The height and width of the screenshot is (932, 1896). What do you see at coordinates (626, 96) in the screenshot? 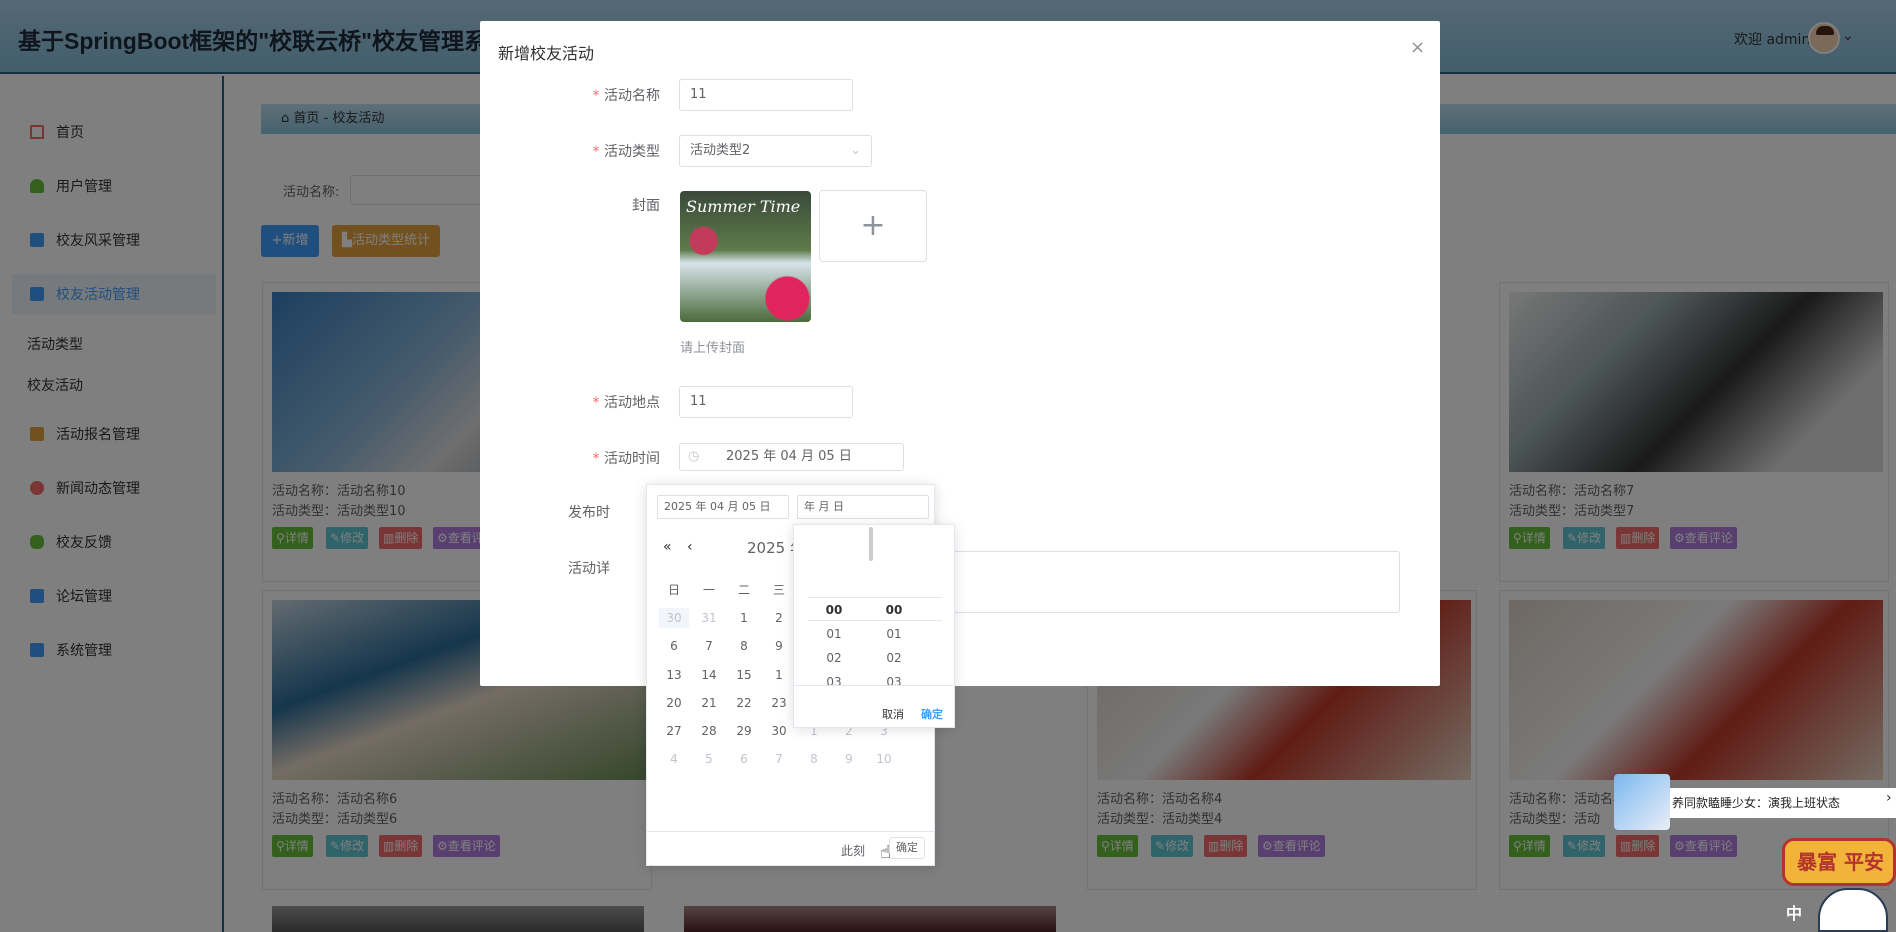
I see `name-label: * 活动名称` at bounding box center [626, 96].